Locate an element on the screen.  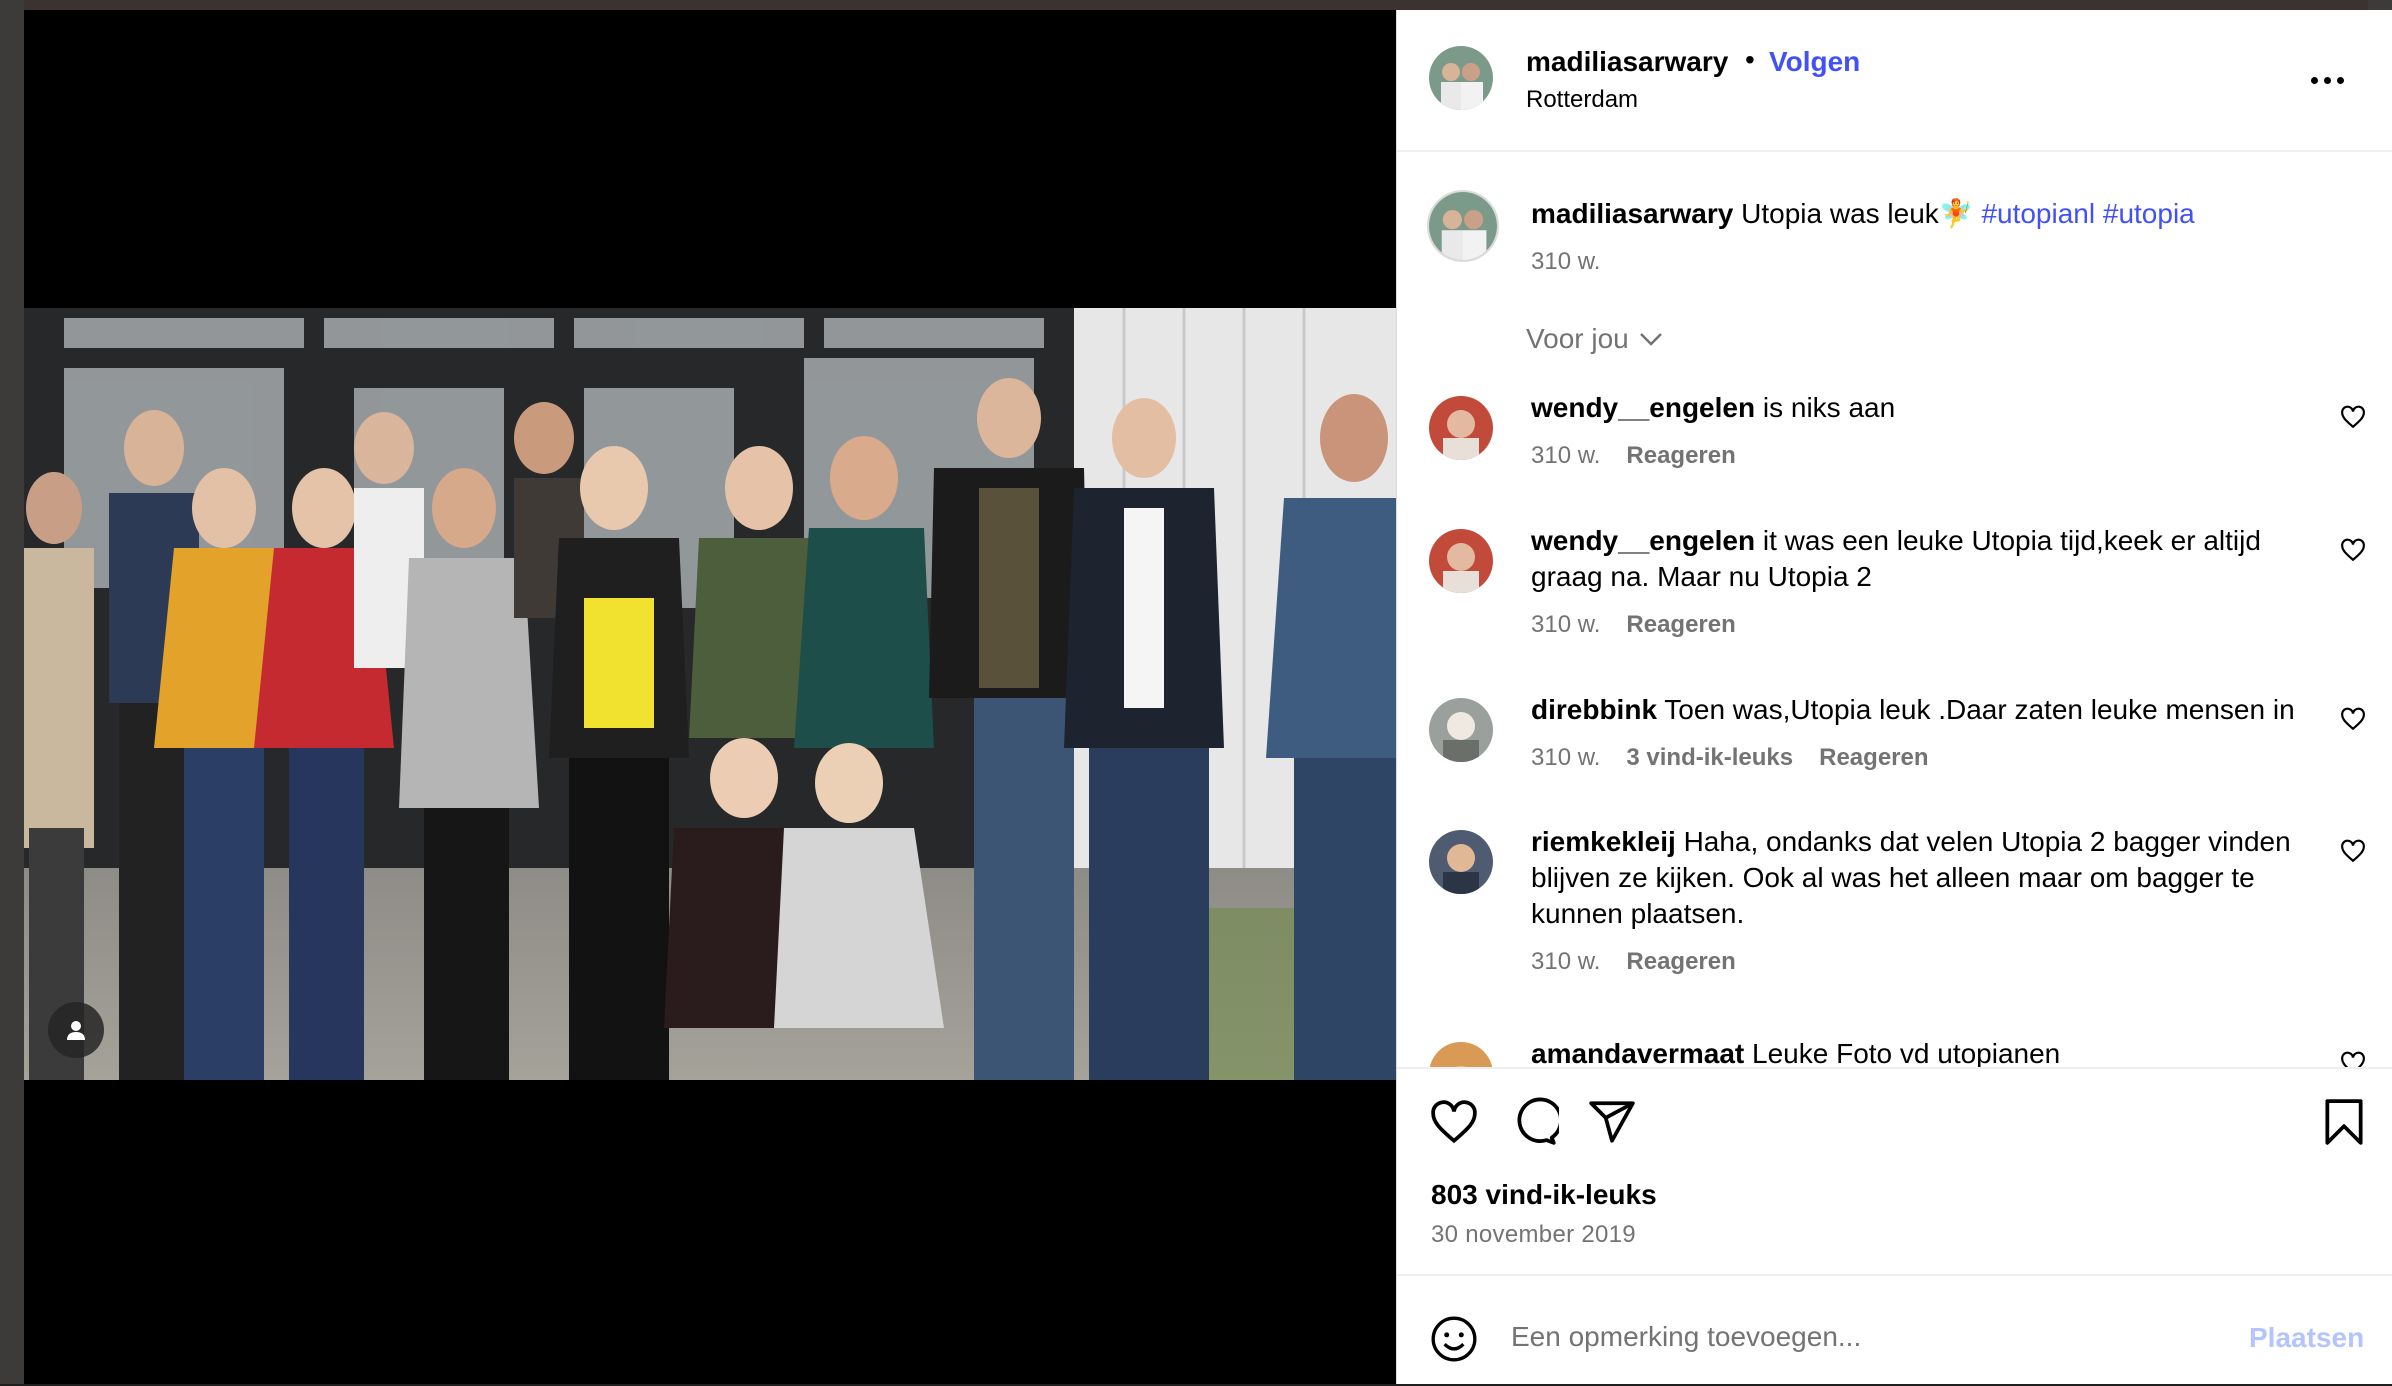
comment-username: riemkekleij is located at coordinates (1603, 841).